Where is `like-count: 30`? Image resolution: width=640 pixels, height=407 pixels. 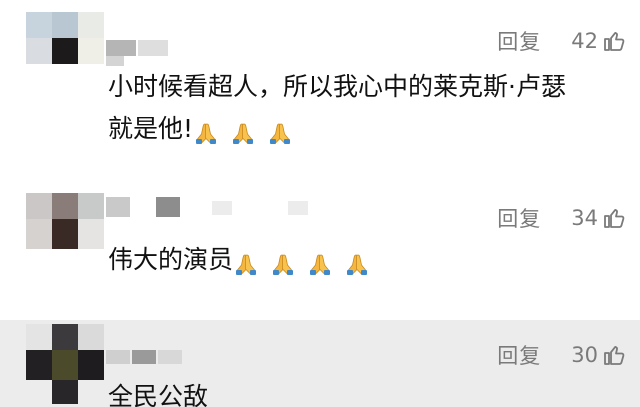 like-count: 30 is located at coordinates (584, 355).